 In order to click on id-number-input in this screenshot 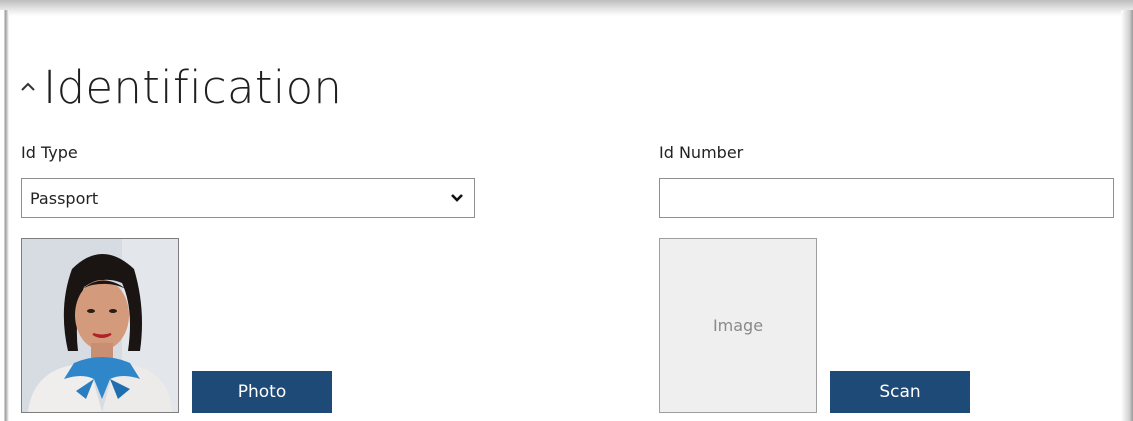, I will do `click(886, 198)`.